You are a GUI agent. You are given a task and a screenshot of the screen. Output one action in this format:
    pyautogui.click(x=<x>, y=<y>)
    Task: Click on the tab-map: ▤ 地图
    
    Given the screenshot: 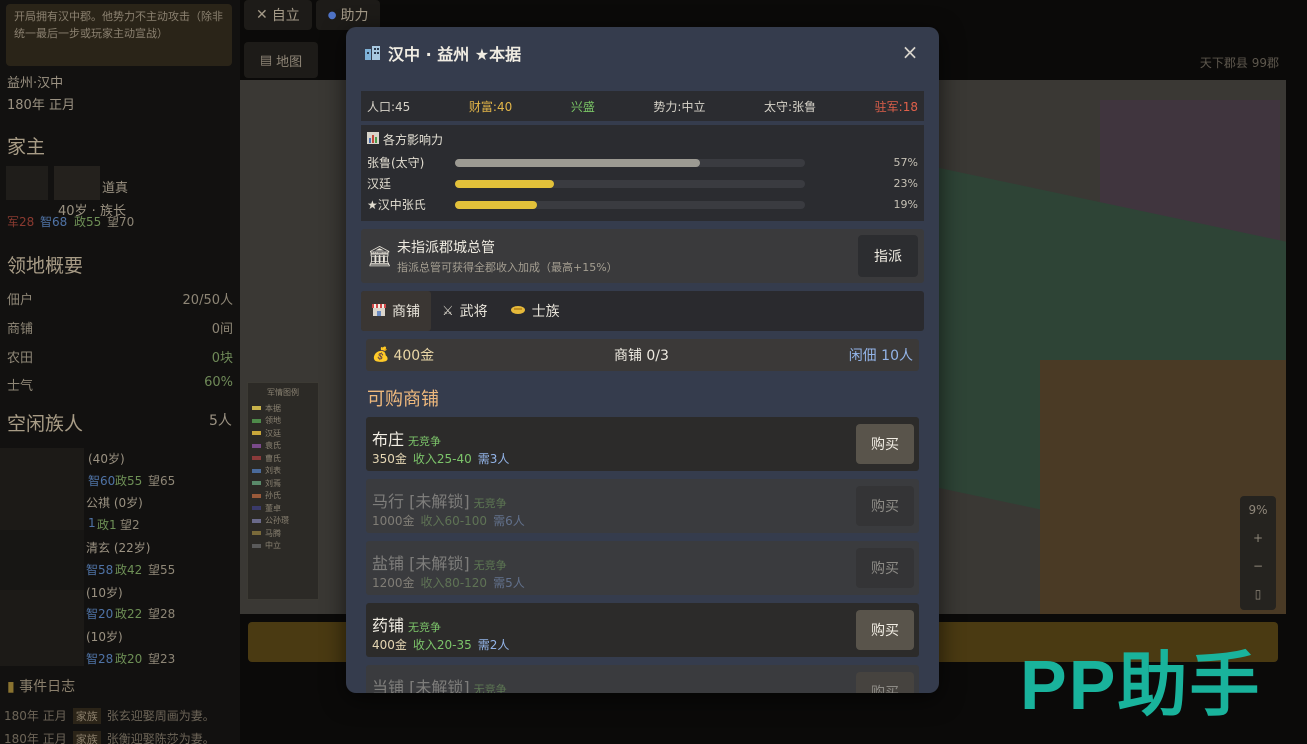 What is the action you would take?
    pyautogui.click(x=281, y=60)
    